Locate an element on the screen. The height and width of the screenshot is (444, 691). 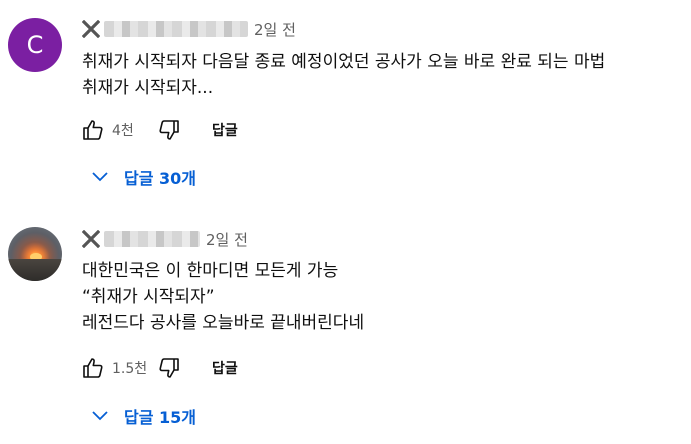
comment-actions: 4천 답글 is located at coordinates (158, 130).